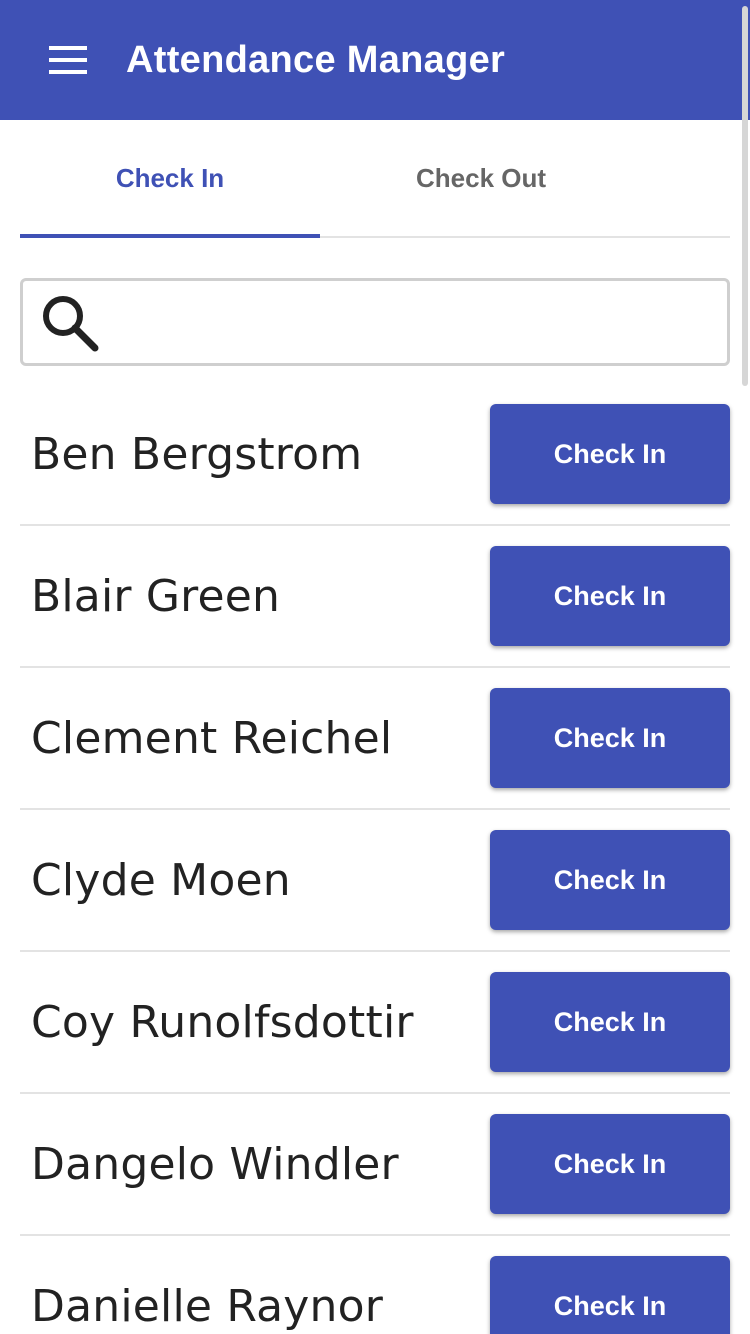 The image size is (750, 1334). What do you see at coordinates (375, 455) in the screenshot?
I see `list-item: Ben Bergstrom Check In` at bounding box center [375, 455].